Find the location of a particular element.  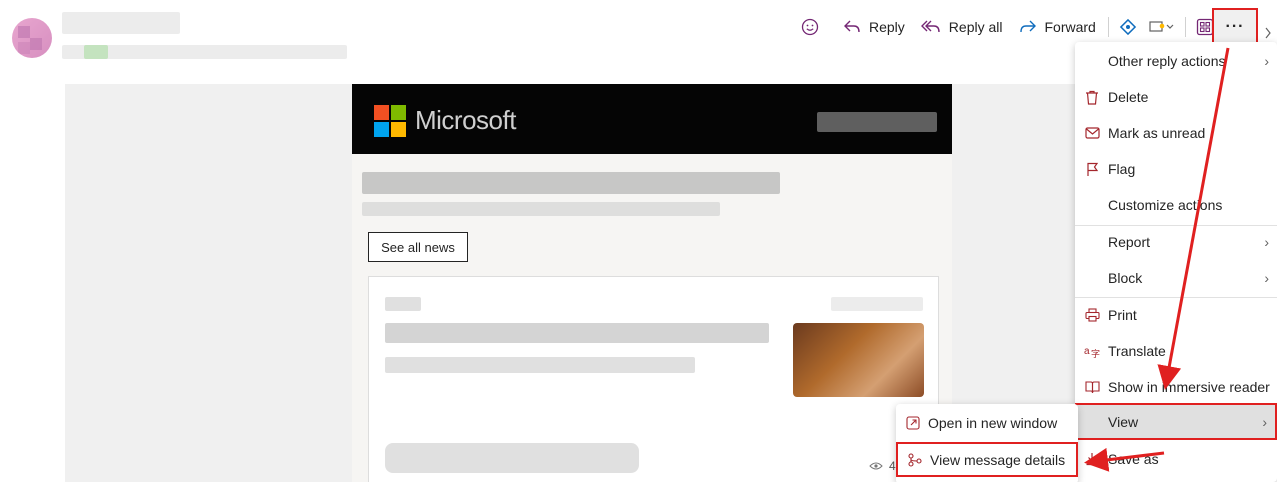

emoji-reaction-button is located at coordinates (810, 27).